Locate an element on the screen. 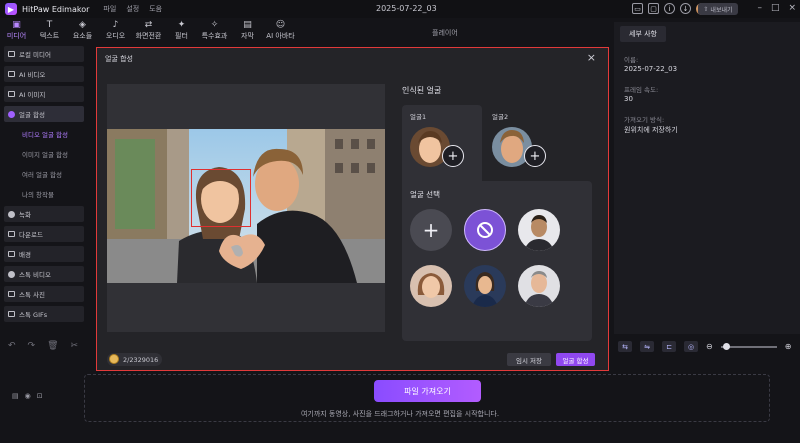 This screenshot has height=443, width=800. background-icon is located at coordinates (11, 254).